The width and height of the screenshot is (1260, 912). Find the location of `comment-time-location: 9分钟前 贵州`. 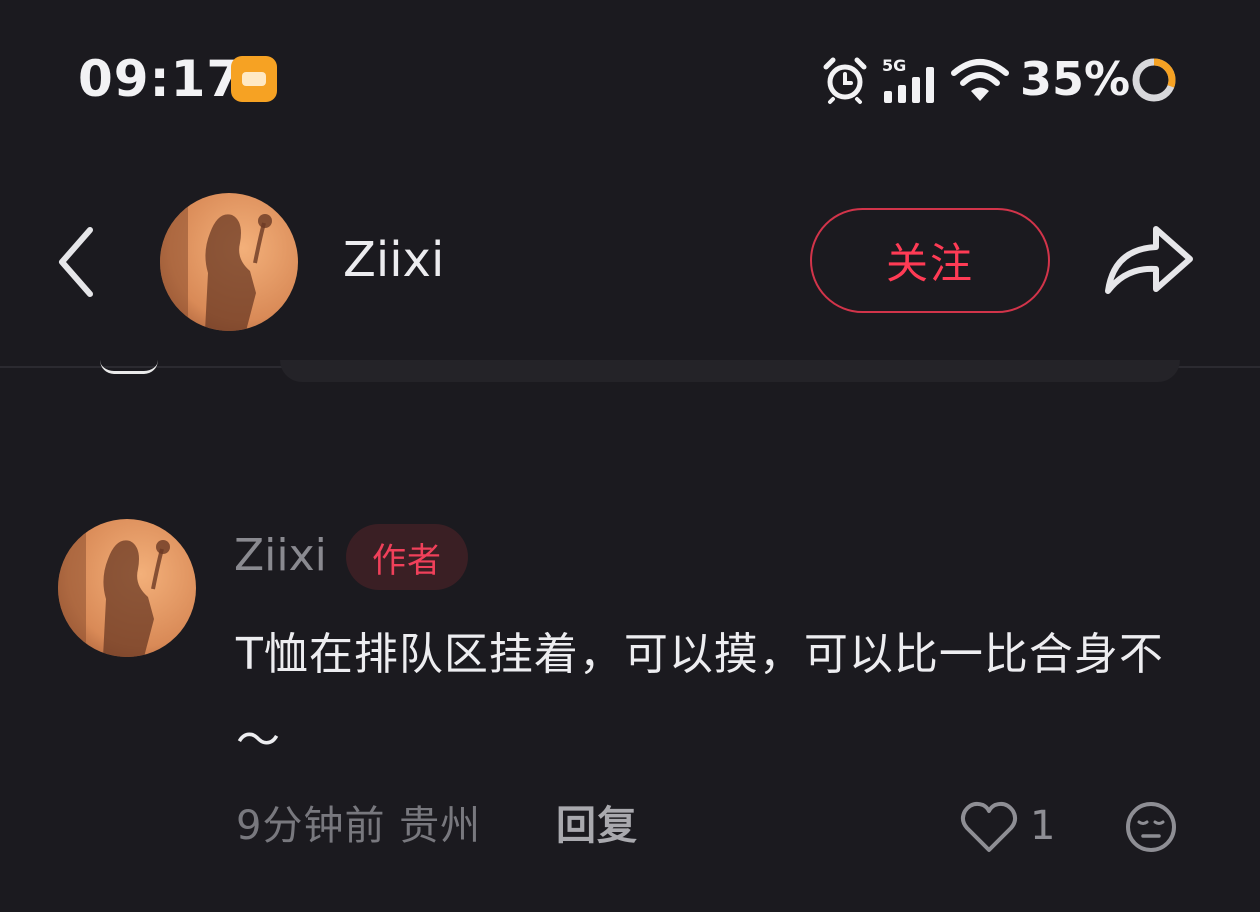

comment-time-location: 9分钟前 贵州 is located at coordinates (359, 826).